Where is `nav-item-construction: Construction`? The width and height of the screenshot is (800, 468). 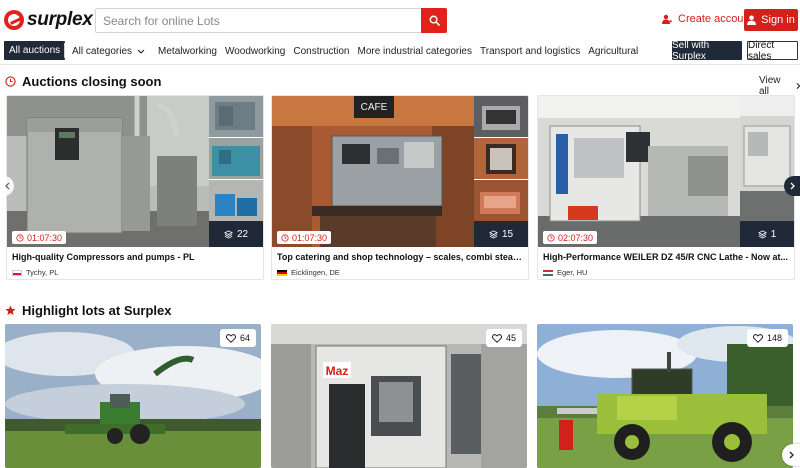 nav-item-construction: Construction is located at coordinates (321, 51).